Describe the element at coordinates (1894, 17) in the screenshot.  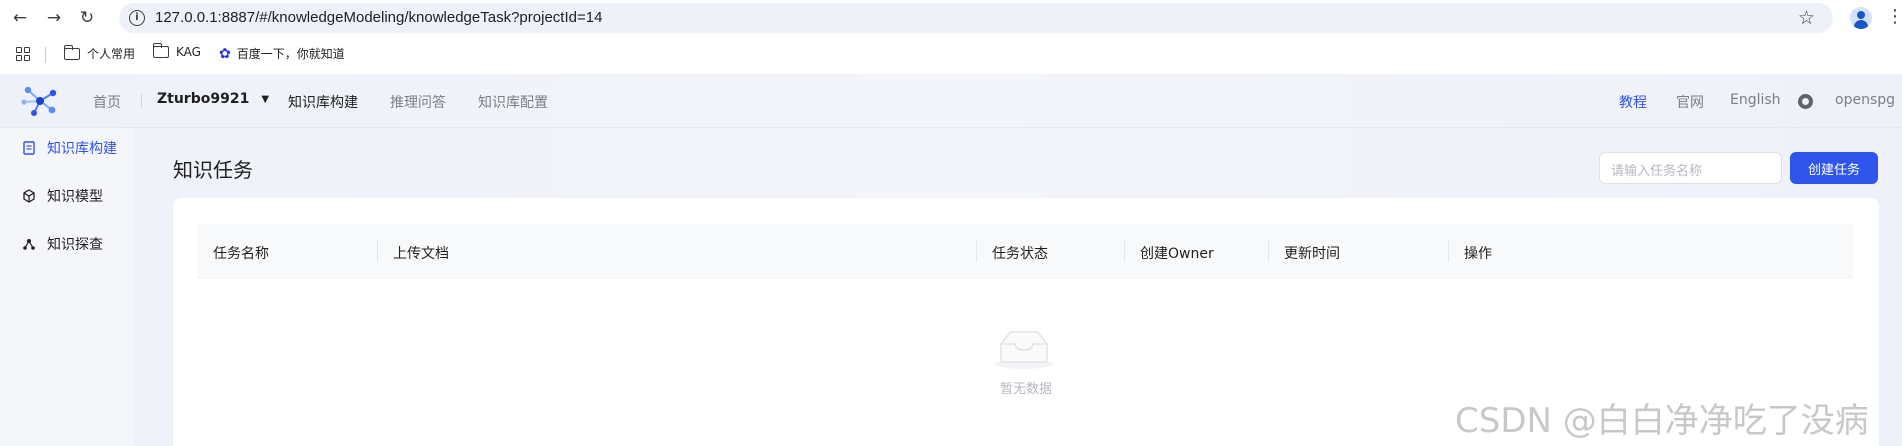
I see `browser-menu-icon: ⋮` at that location.